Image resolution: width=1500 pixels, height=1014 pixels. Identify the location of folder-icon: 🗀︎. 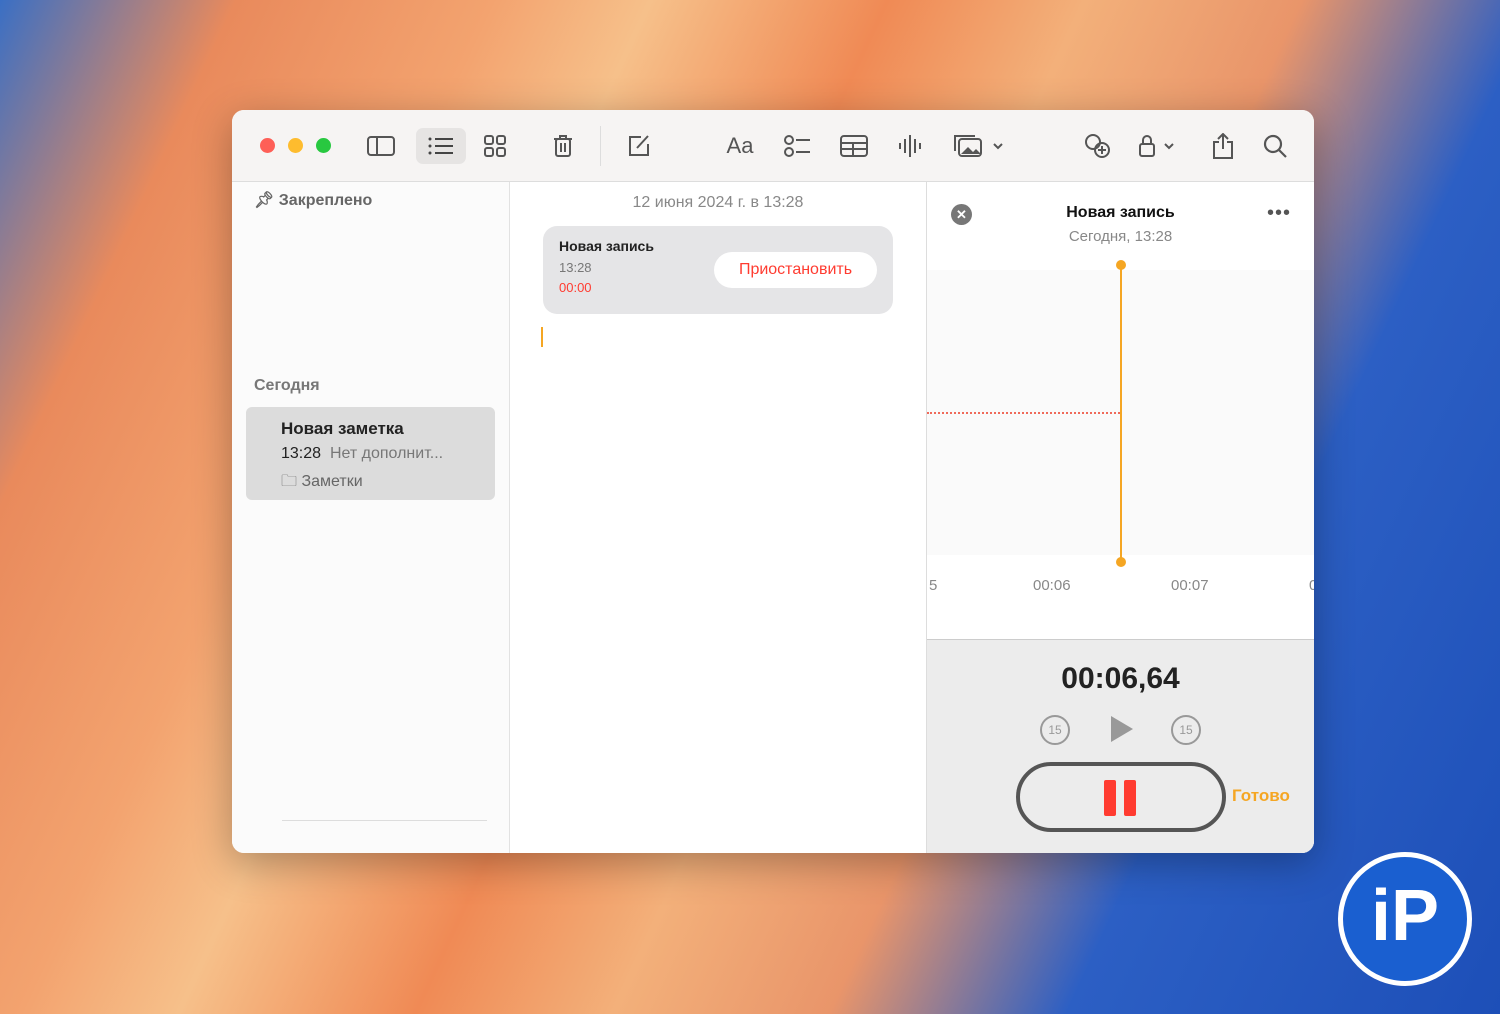
(289, 481).